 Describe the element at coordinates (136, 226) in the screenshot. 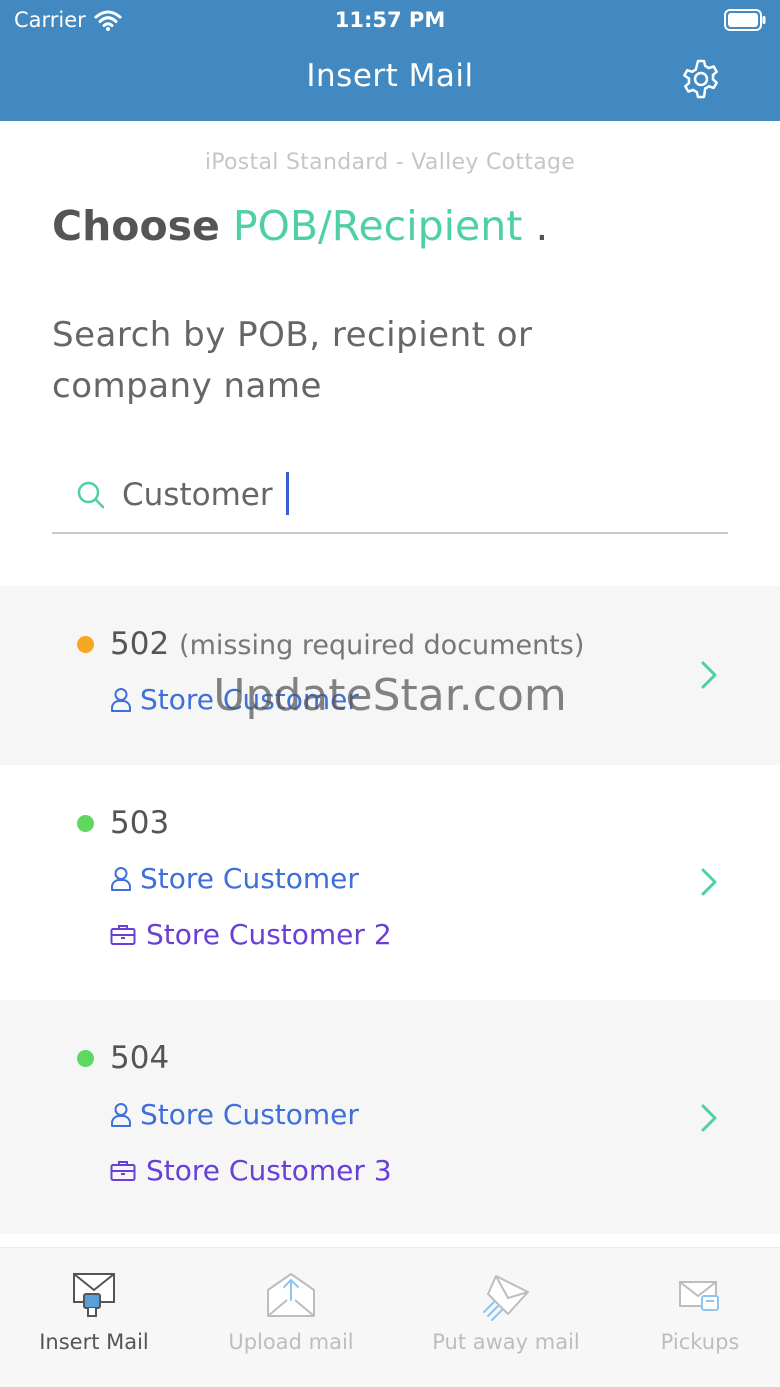

I see `heading-prefix: Choose` at that location.